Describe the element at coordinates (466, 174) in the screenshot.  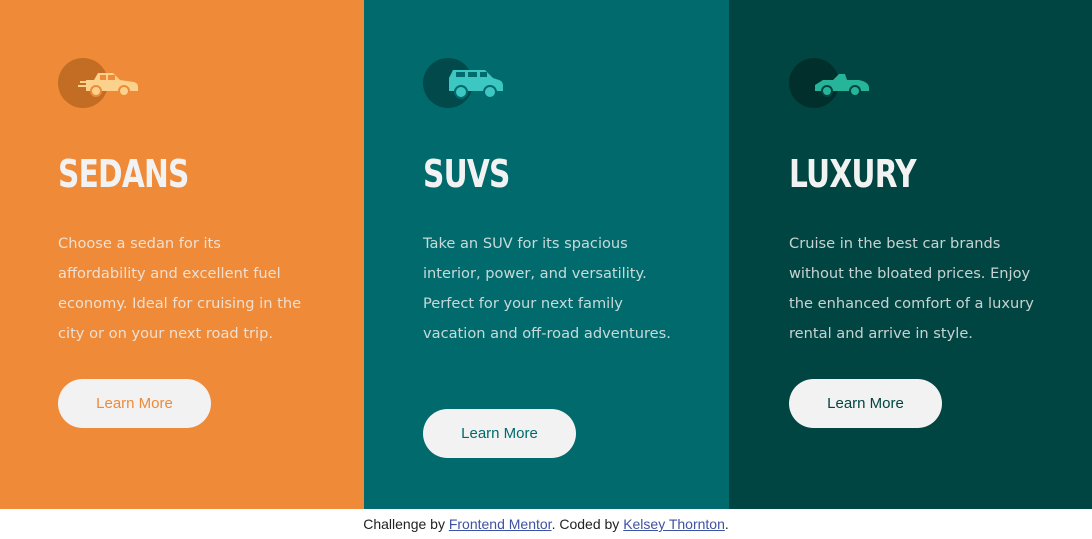
I see `card-title: SUVS` at that location.